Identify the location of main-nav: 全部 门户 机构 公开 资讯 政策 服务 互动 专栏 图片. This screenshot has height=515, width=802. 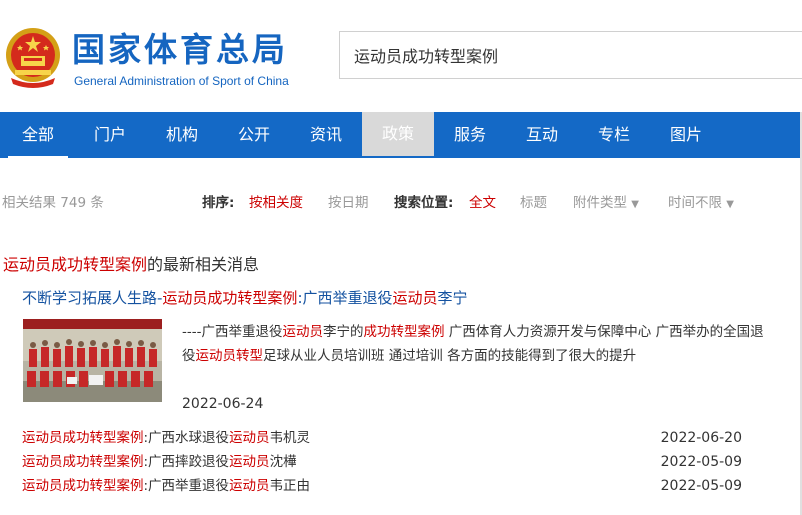
(401, 135).